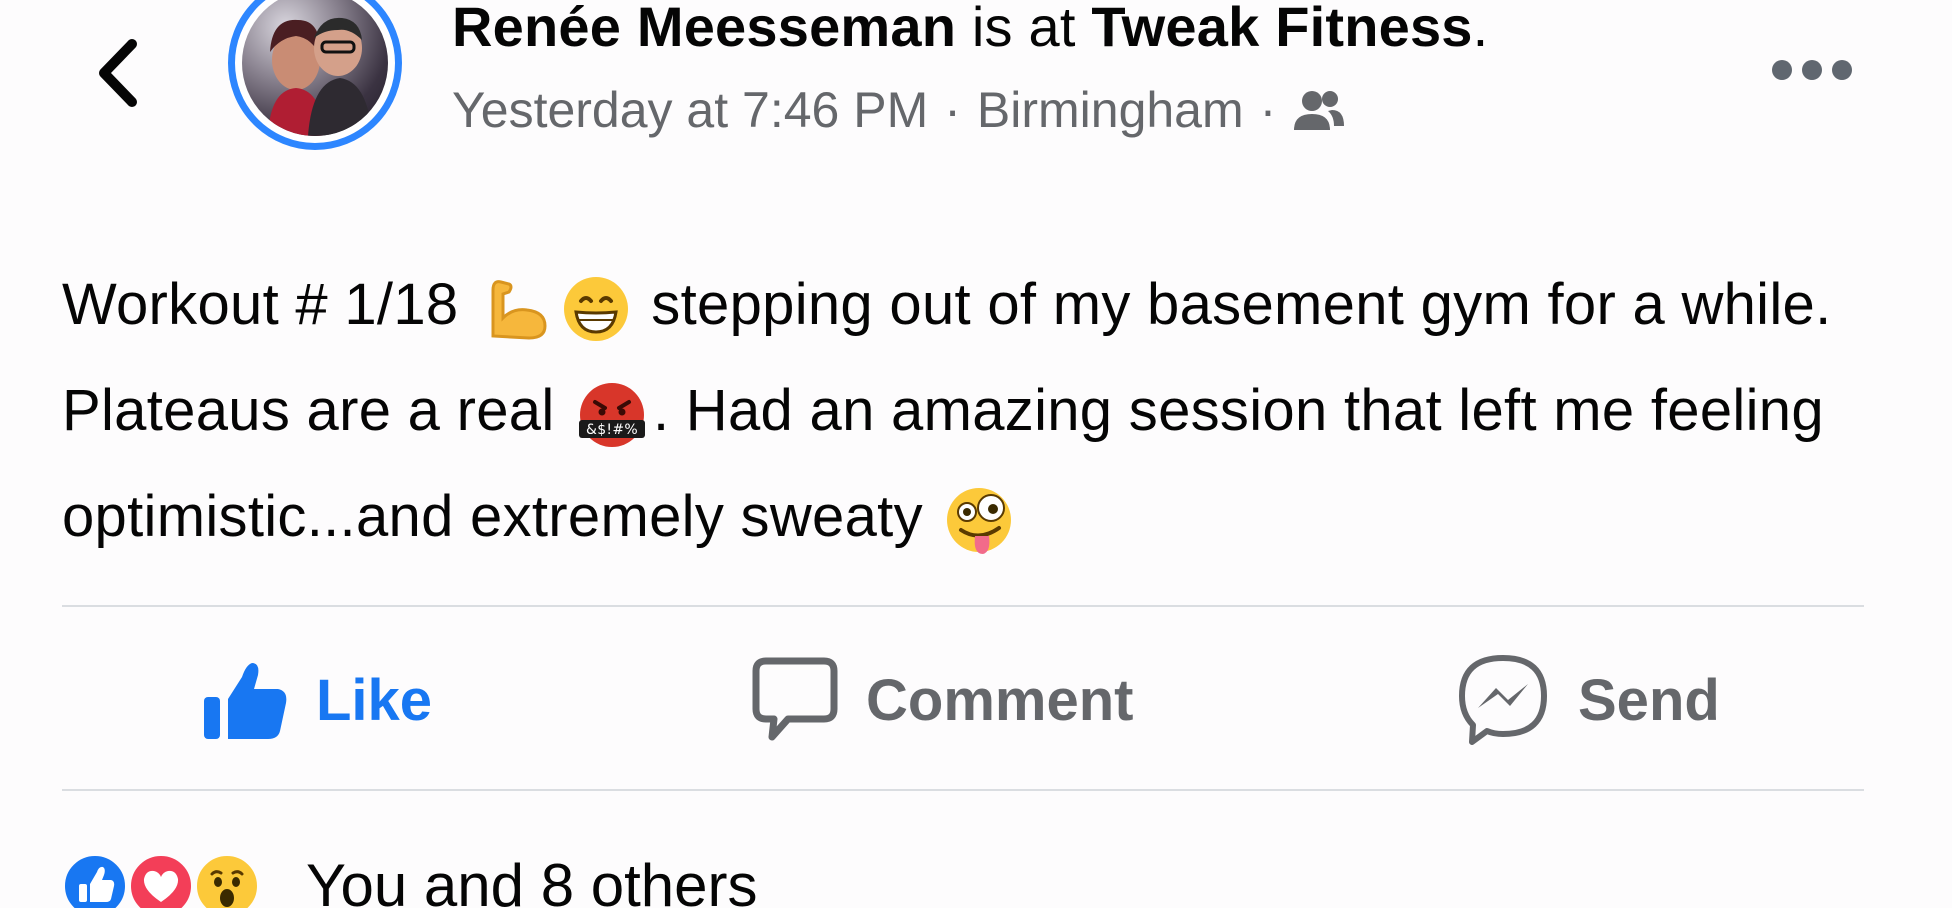 This screenshot has width=1952, height=908. Describe the element at coordinates (95, 879) in the screenshot. I see `like-reaction-icon` at that location.